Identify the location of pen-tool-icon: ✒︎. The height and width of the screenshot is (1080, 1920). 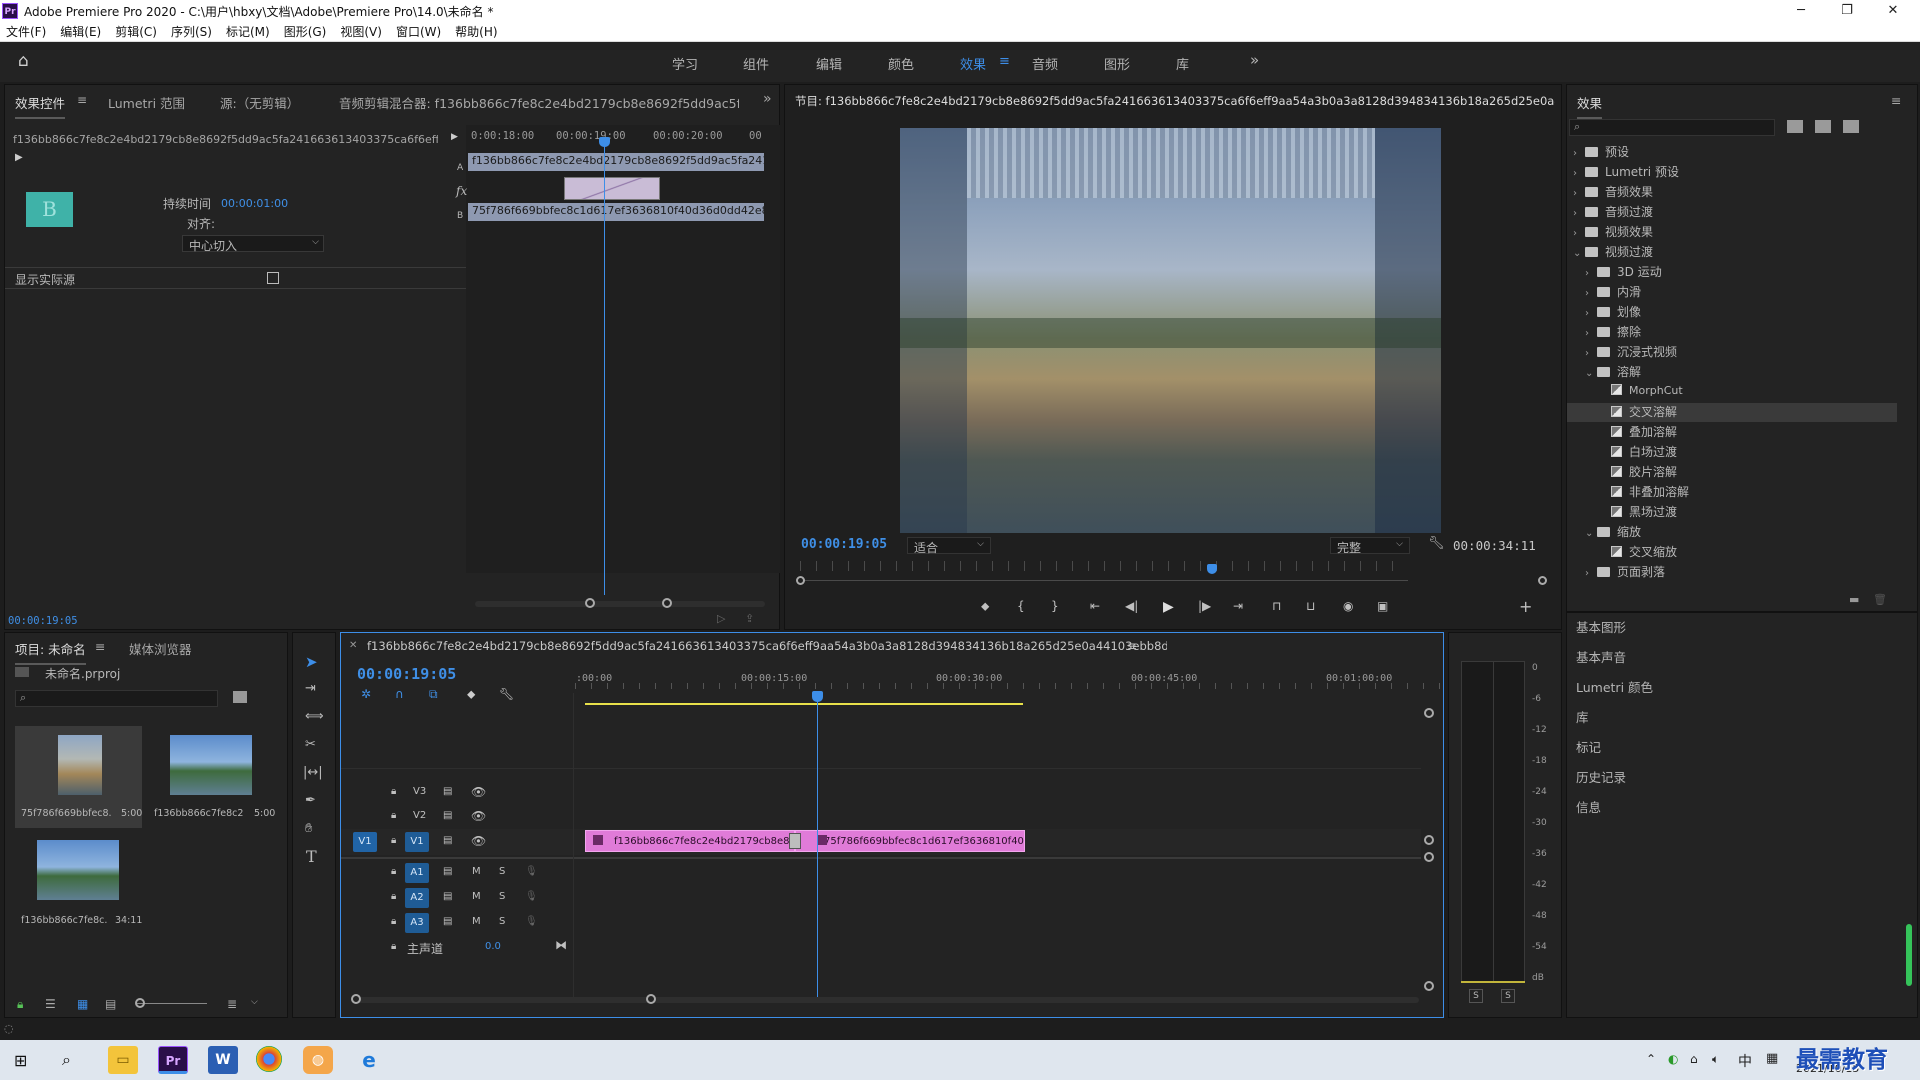
(310, 800).